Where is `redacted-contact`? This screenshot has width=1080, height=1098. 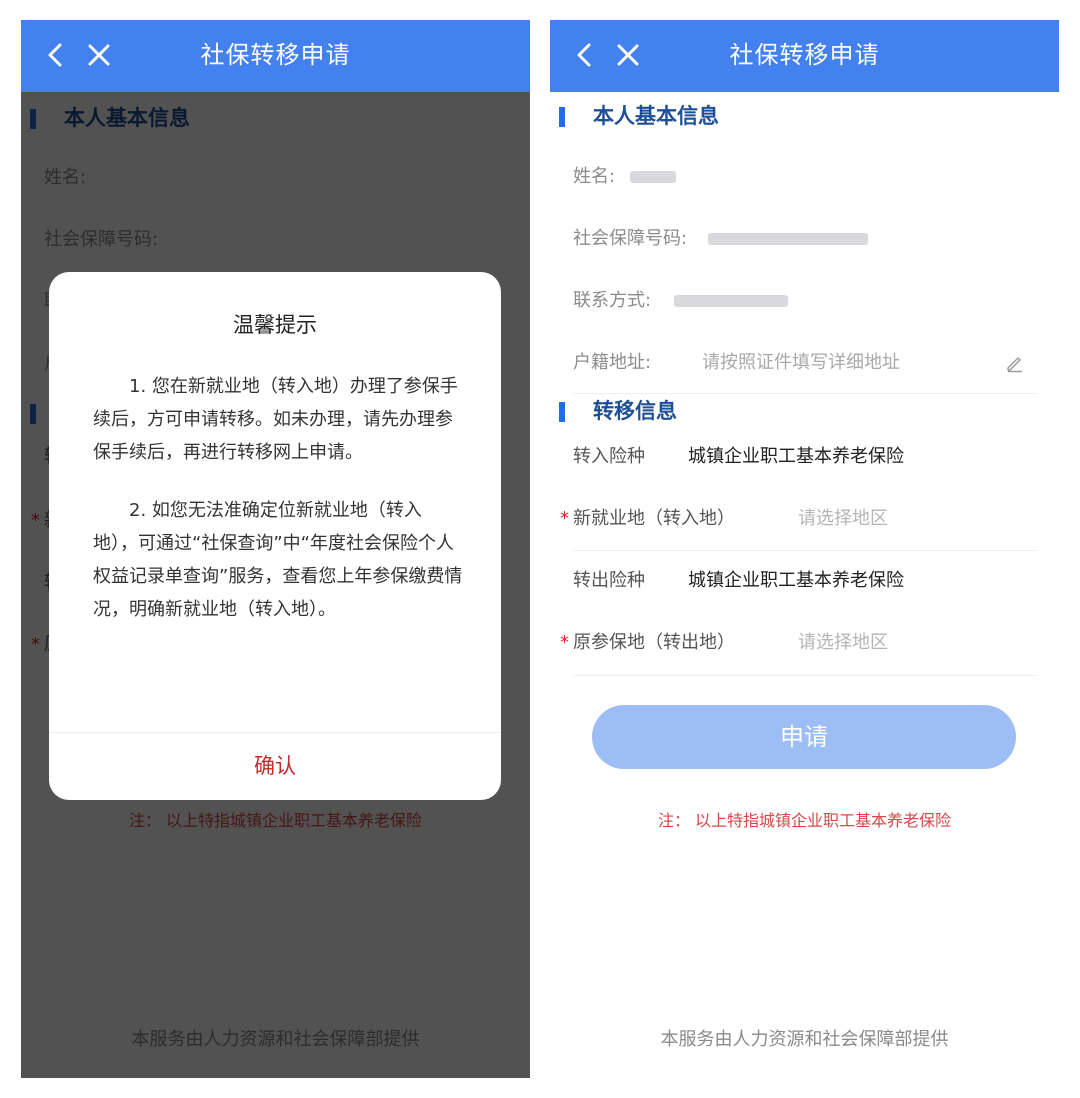 redacted-contact is located at coordinates (731, 301).